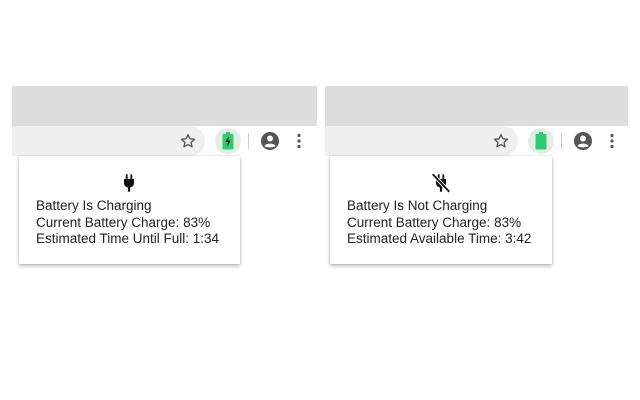  I want to click on battery-icon, so click(541, 141).